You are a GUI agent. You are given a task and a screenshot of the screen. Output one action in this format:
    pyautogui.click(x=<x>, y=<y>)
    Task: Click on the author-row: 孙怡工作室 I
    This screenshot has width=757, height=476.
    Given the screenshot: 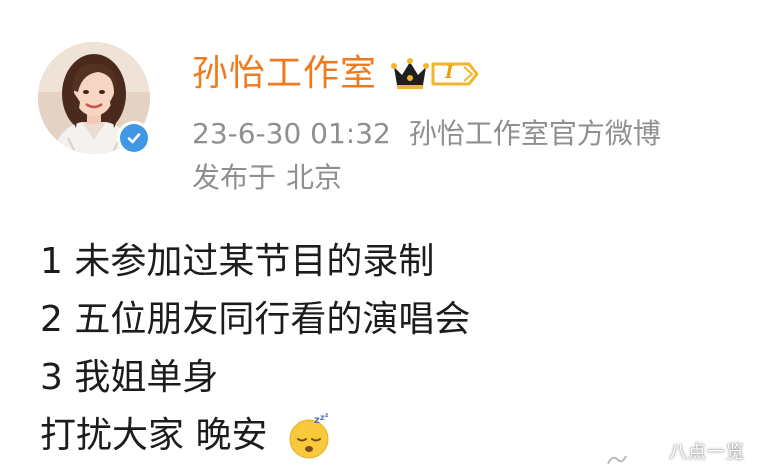 What is the action you would take?
    pyautogui.click(x=335, y=74)
    